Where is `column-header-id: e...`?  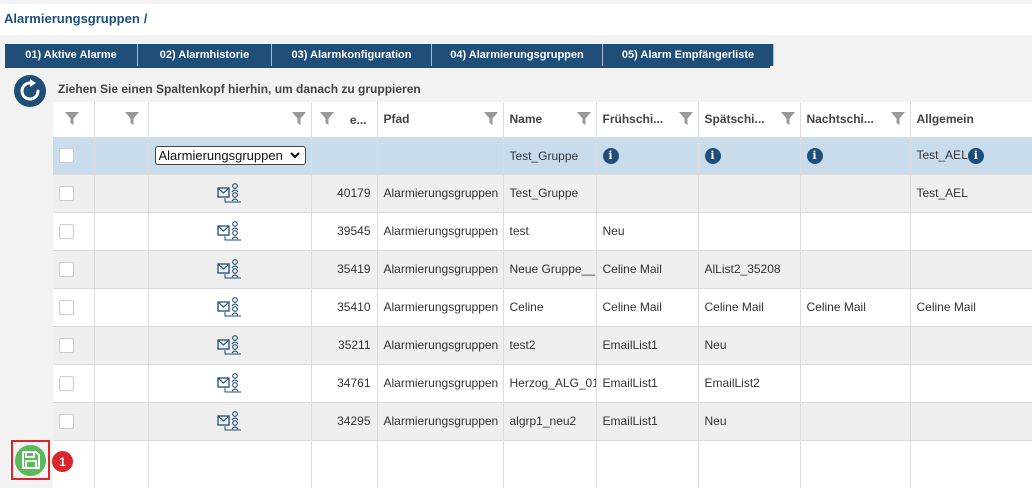
column-header-id: e... is located at coordinates (344, 120).